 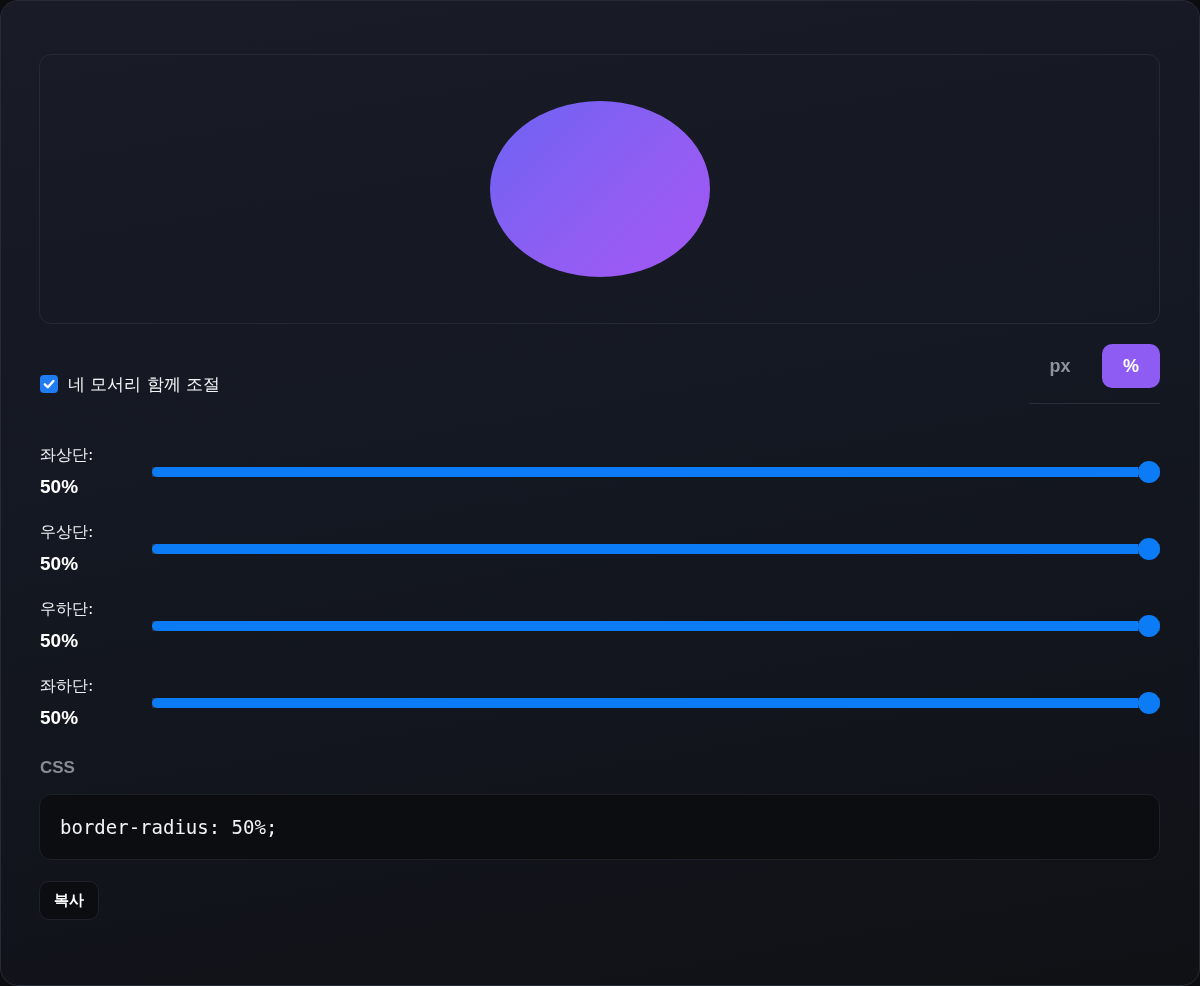 I want to click on copy-button: 복사, so click(x=69, y=900).